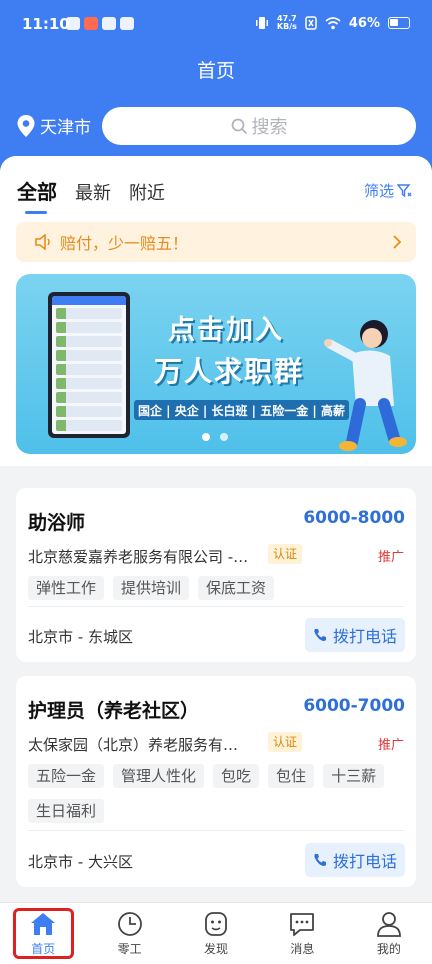 The image size is (432, 964). What do you see at coordinates (89, 365) in the screenshot?
I see `banner-phone-illustration` at bounding box center [89, 365].